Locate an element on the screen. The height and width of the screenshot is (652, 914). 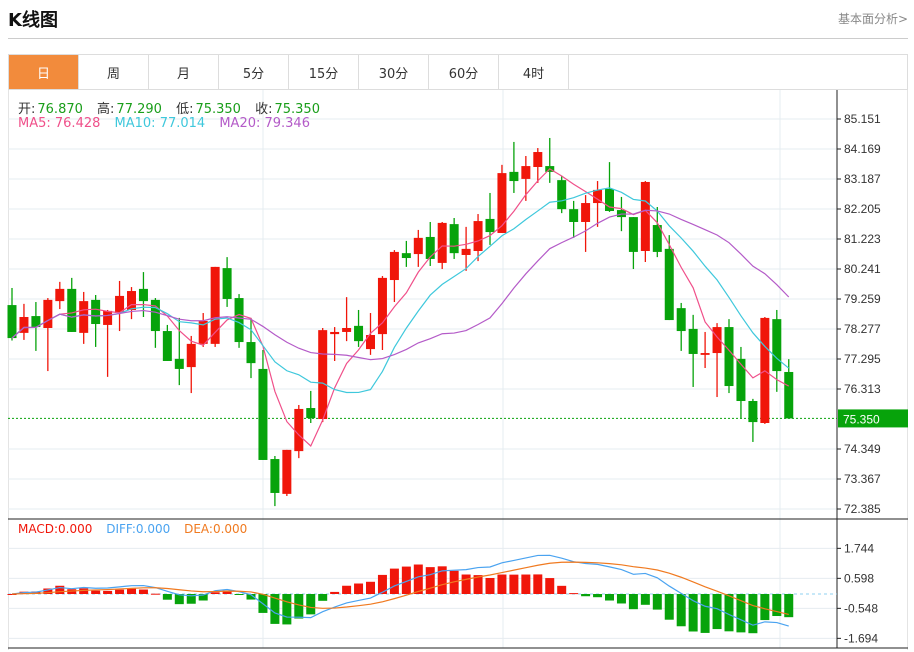
y-tick-label: 79.259 is located at coordinates (862, 299).